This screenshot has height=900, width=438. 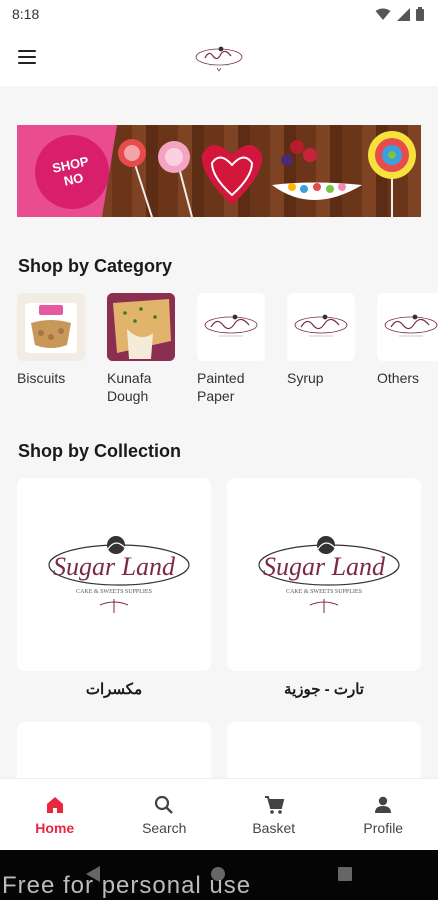 I want to click on bottom-navigation: Home Search Basket Profile, so click(x=219, y=814).